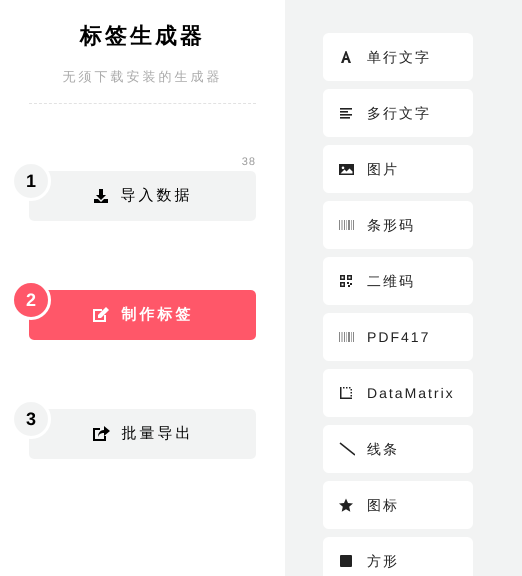  Describe the element at coordinates (398, 556) in the screenshot. I see `tool-item: 方形` at that location.